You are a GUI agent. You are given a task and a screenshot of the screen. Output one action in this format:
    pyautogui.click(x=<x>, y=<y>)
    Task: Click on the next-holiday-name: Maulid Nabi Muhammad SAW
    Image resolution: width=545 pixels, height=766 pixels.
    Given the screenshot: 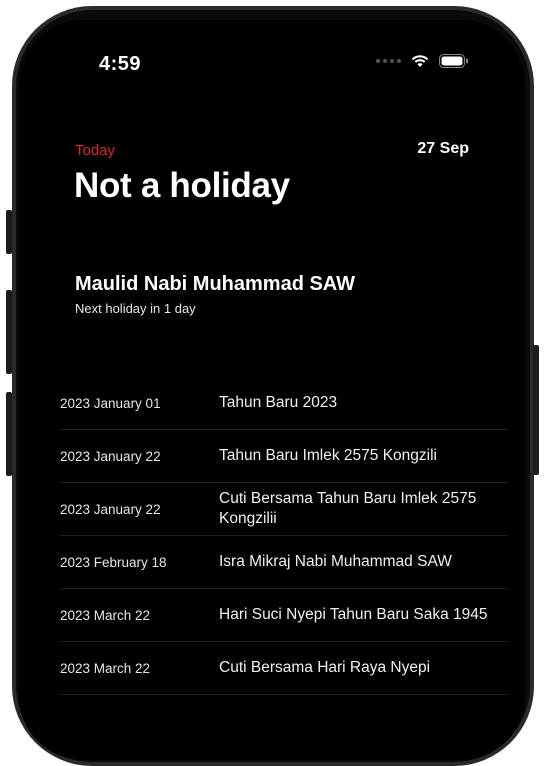 What is the action you would take?
    pyautogui.click(x=215, y=284)
    